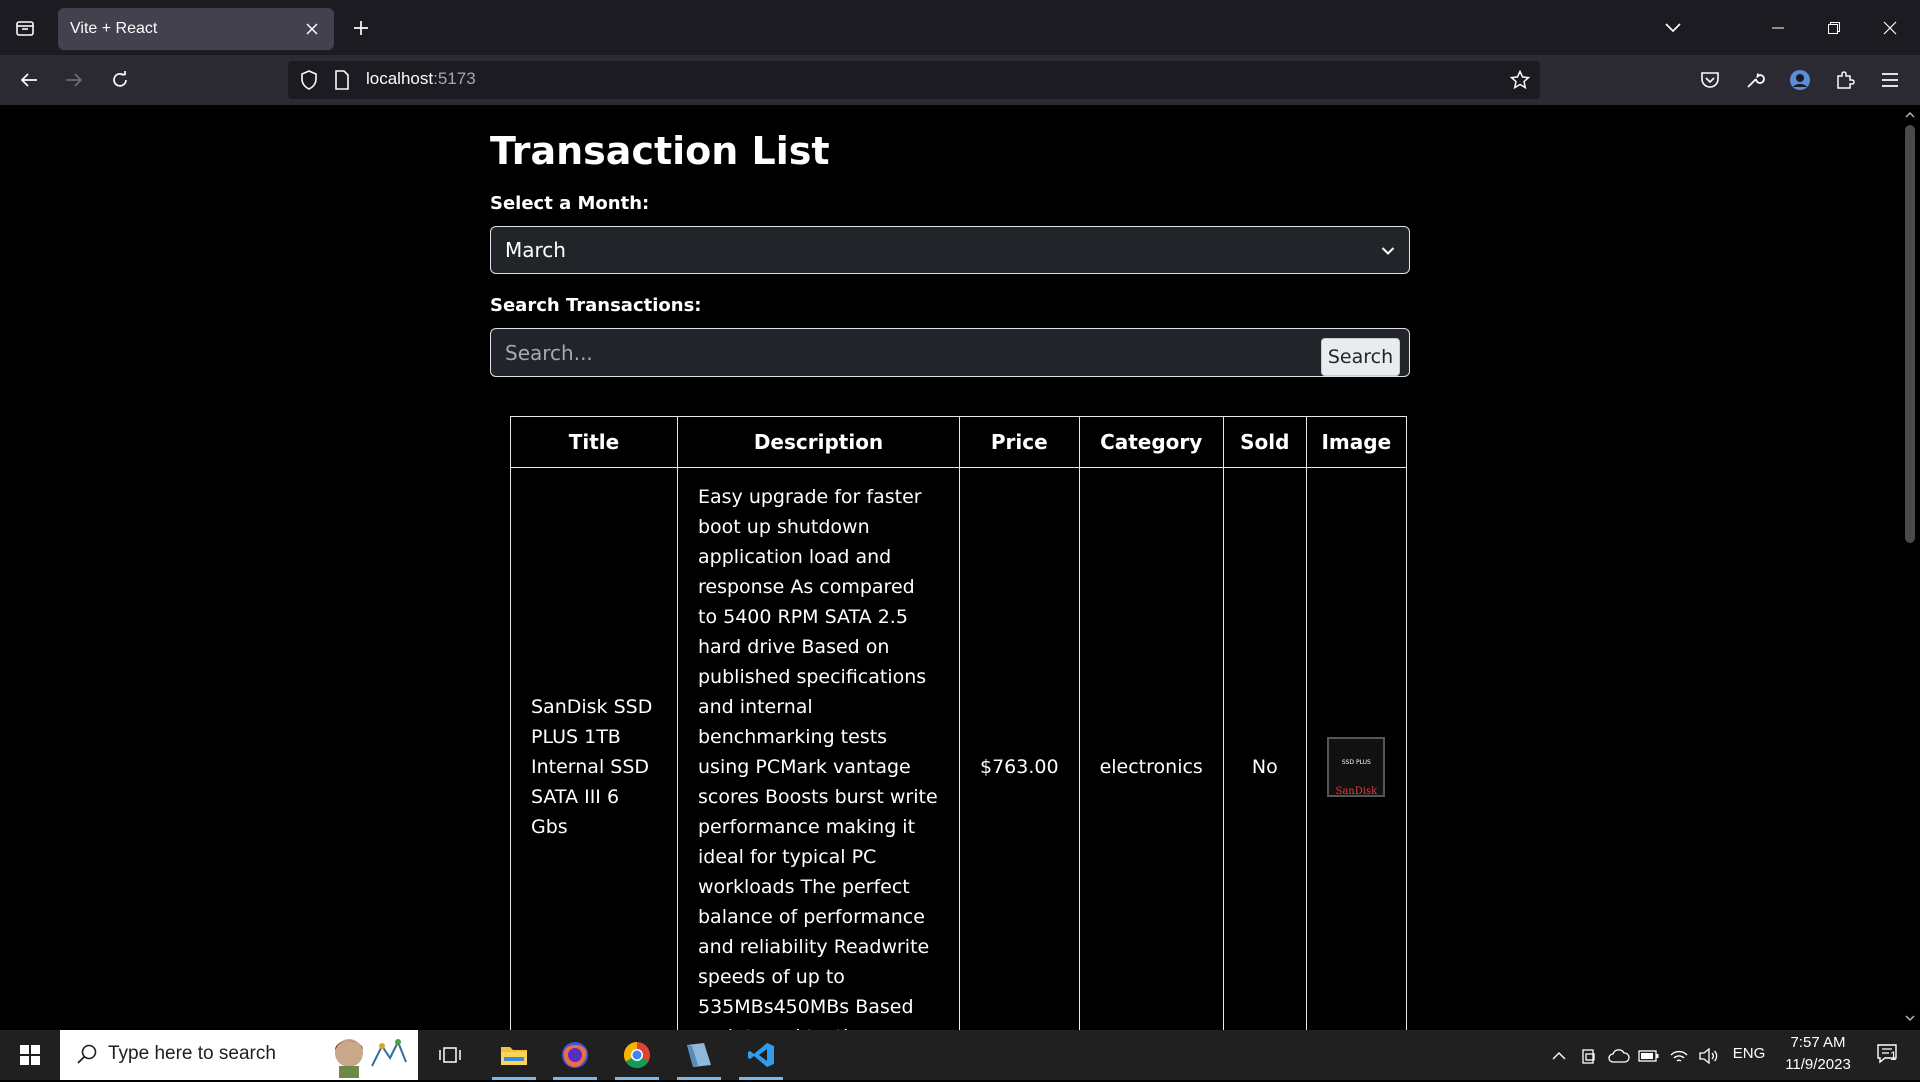  I want to click on vscode-icon, so click(761, 1055).